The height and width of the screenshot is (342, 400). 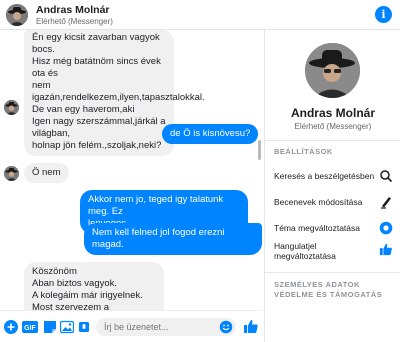 I want to click on settings-item-label: Becenevek módosítása, so click(x=318, y=202).